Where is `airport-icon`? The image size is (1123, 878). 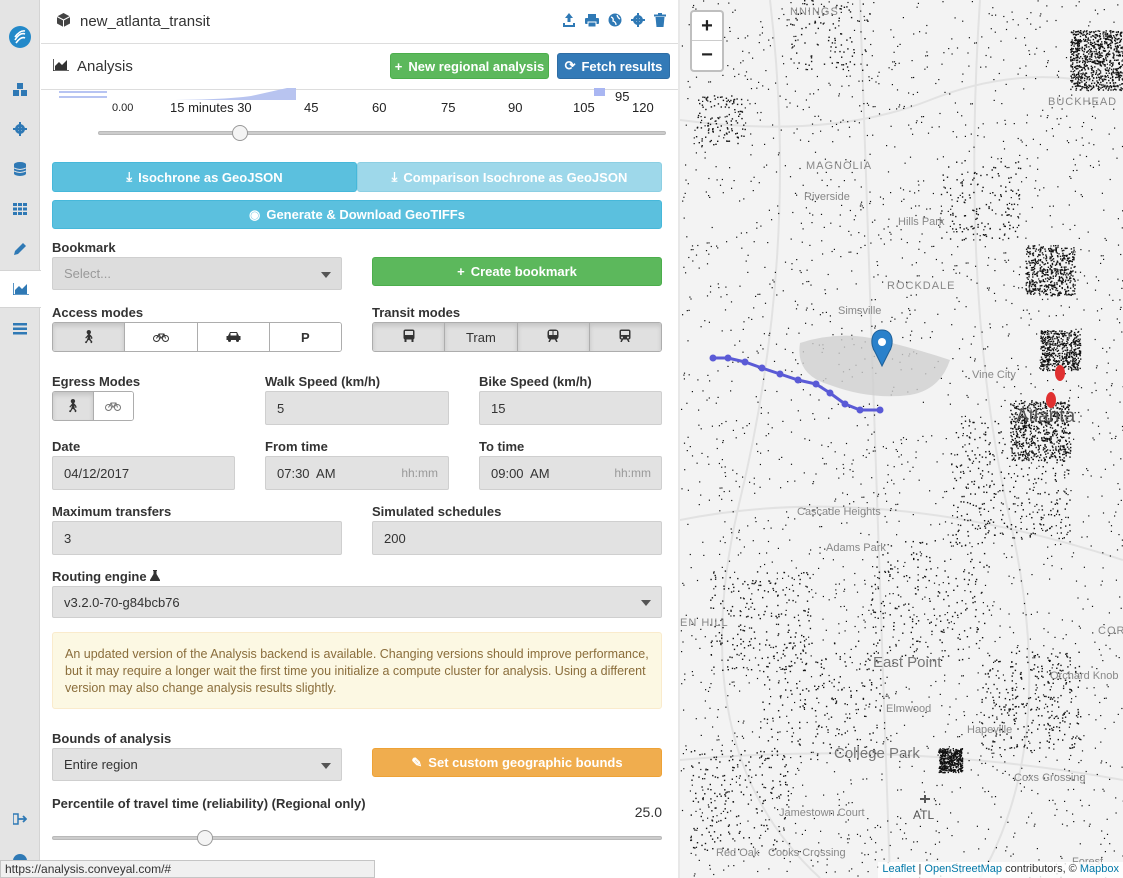 airport-icon is located at coordinates (925, 799).